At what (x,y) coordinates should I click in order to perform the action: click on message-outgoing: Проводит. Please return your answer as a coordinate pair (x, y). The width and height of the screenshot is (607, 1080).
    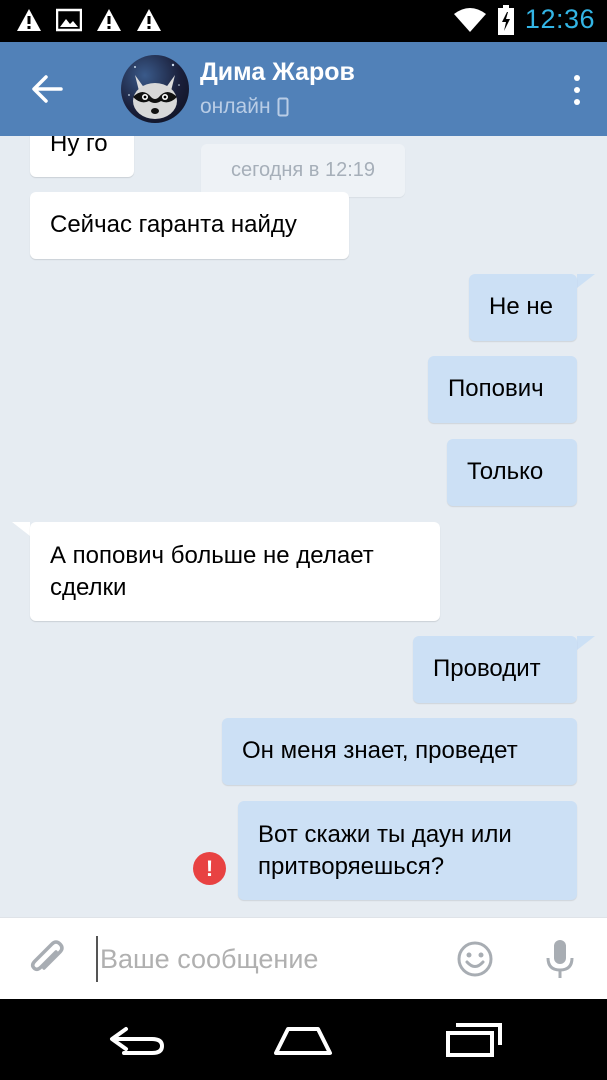
    Looking at the image, I should click on (495, 669).